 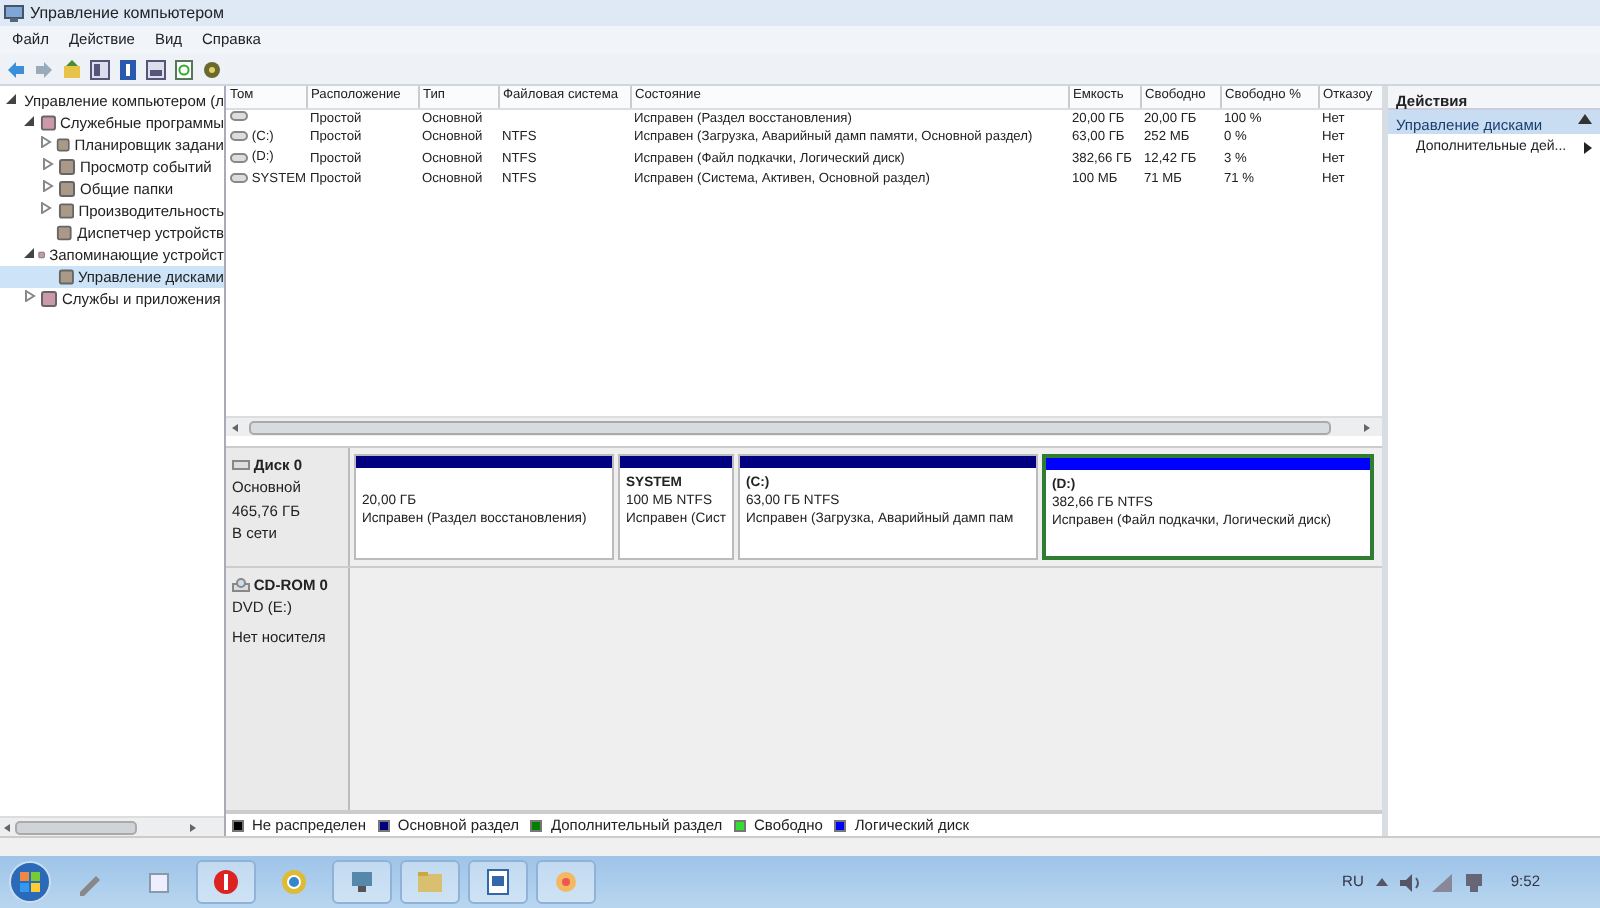 What do you see at coordinates (29, 296) in the screenshot?
I see `collapsed-icon` at bounding box center [29, 296].